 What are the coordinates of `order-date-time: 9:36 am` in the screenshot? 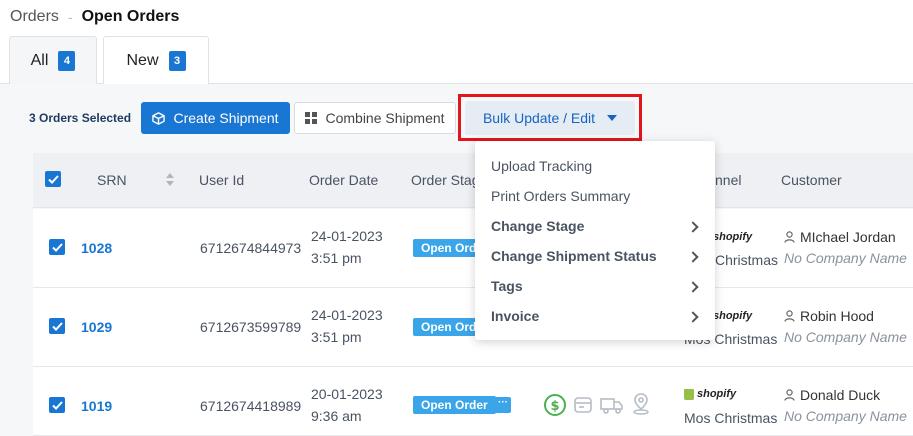 It's located at (336, 416).